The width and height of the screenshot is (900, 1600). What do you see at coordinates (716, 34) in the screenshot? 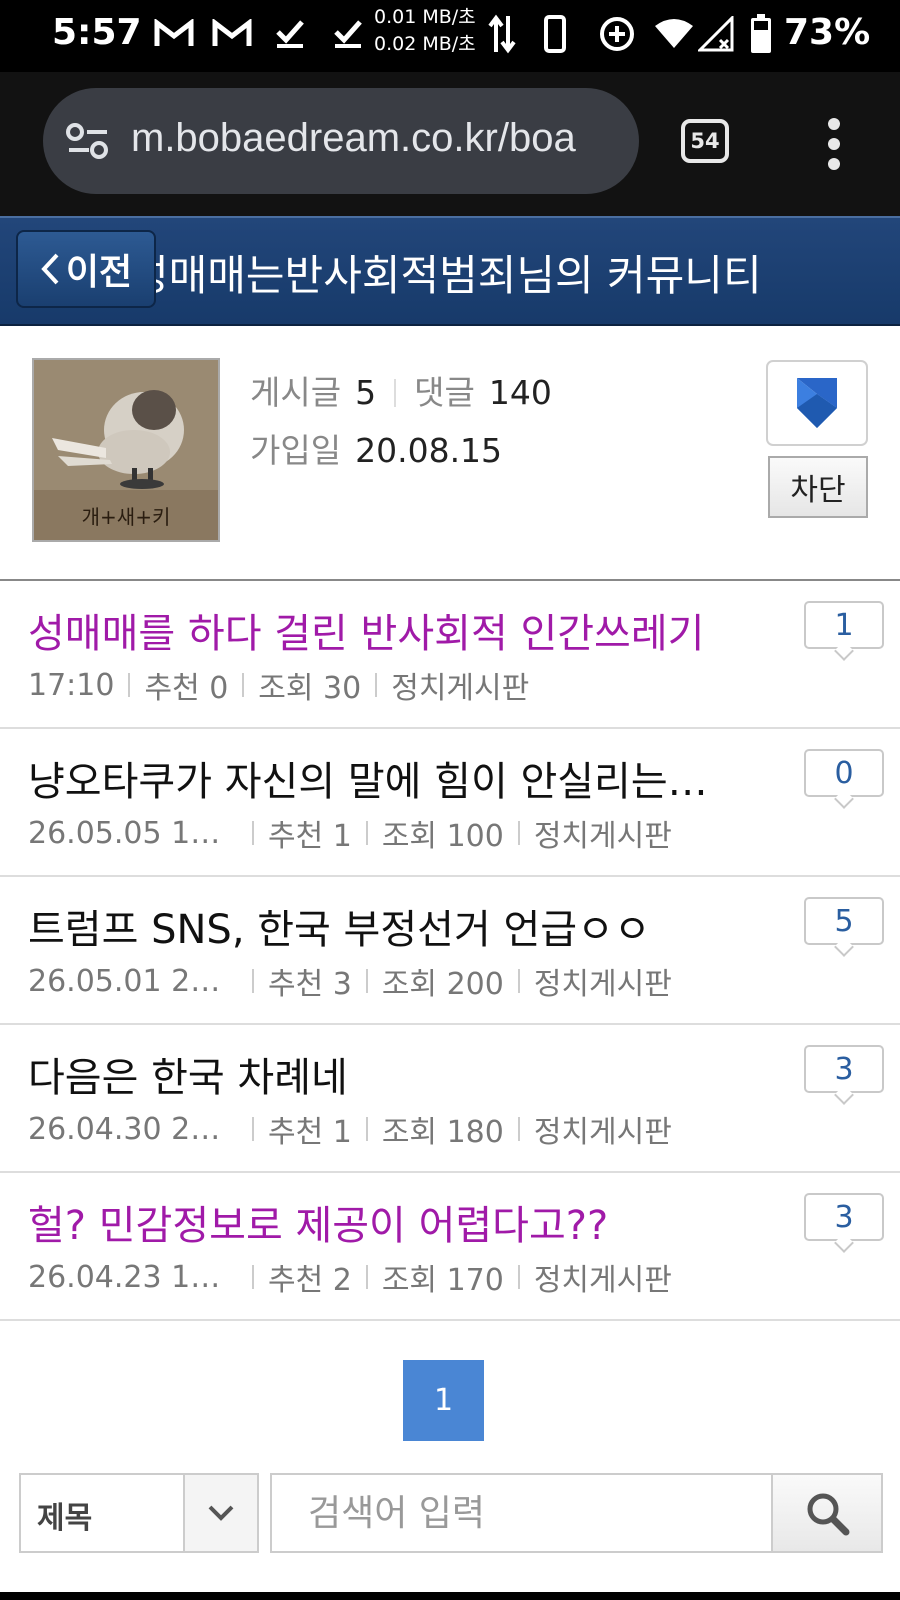
I see `signal-icon` at bounding box center [716, 34].